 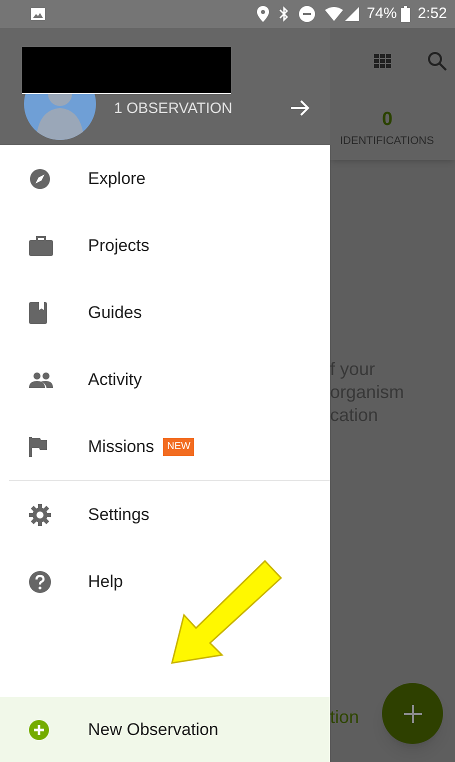 I want to click on identifications-tab-label: IDENTIFICATIONS, so click(x=387, y=141).